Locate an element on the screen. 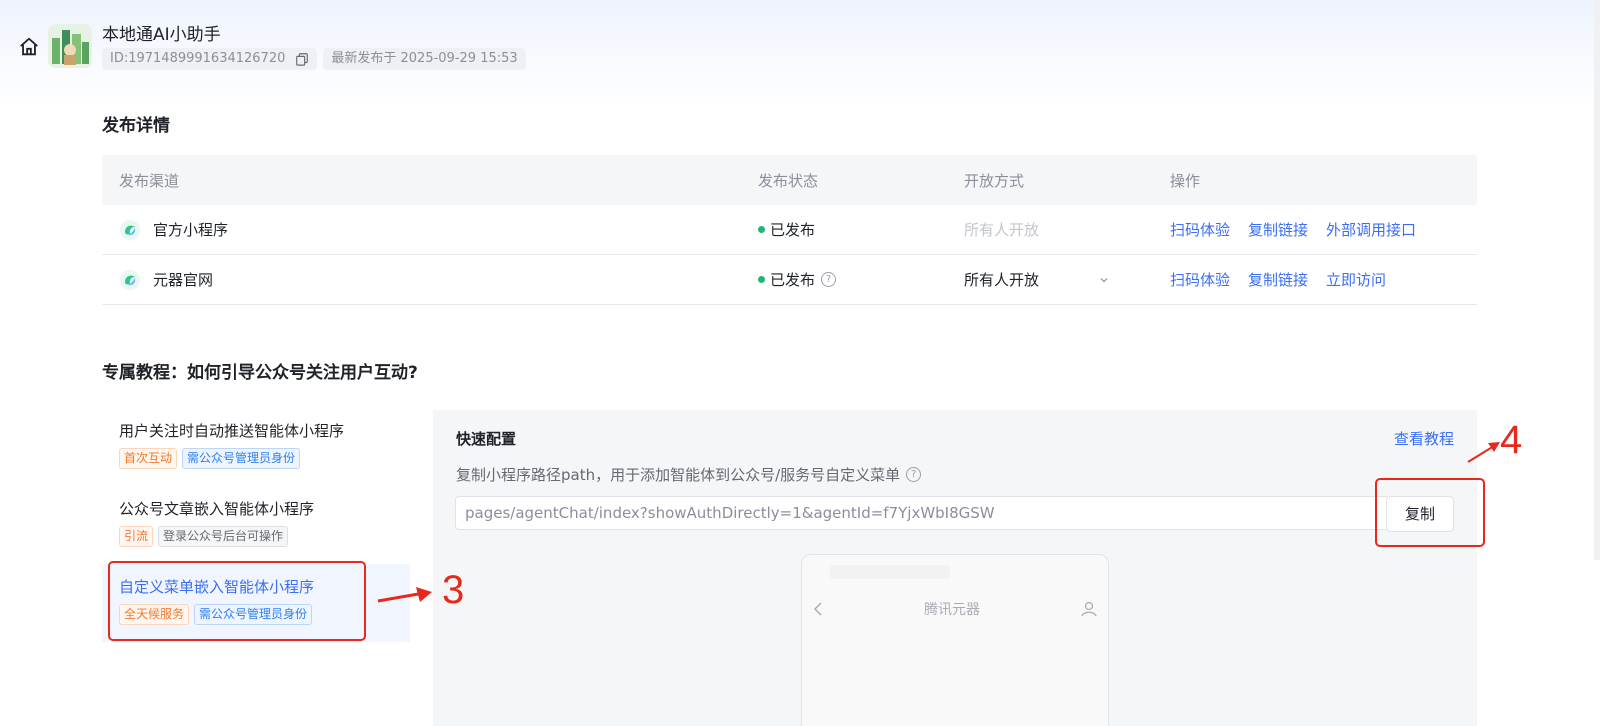 The width and height of the screenshot is (1600, 726). app-avatar is located at coordinates (70, 46).